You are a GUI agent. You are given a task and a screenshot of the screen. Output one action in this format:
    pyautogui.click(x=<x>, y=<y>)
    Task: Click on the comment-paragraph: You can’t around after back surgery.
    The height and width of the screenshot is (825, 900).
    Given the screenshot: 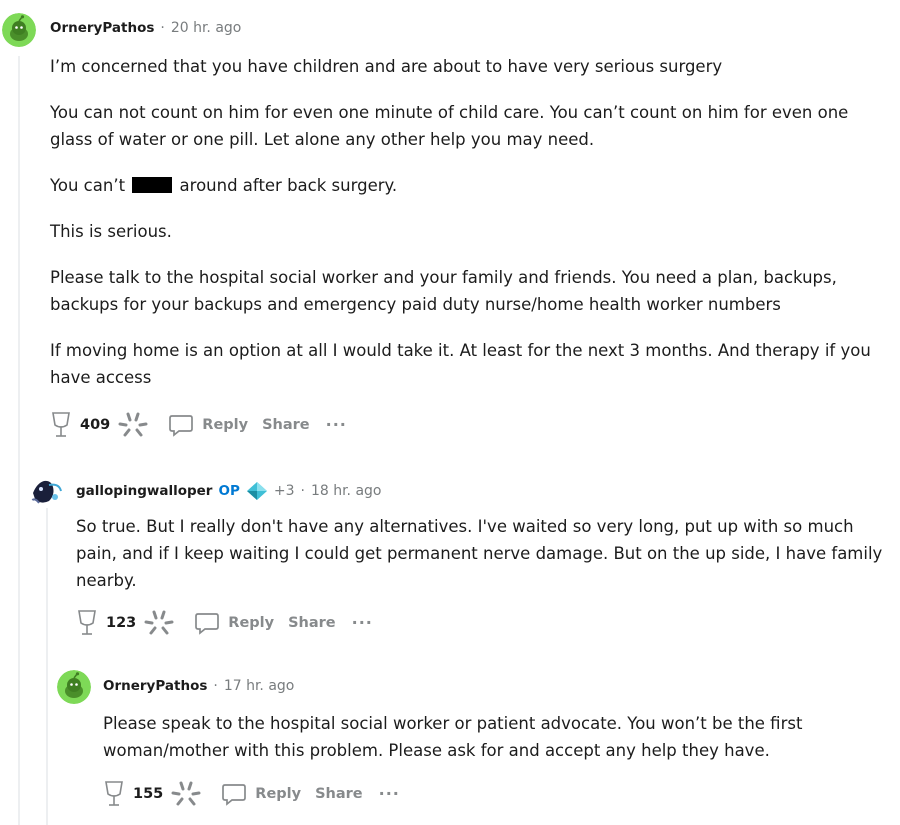 What is the action you would take?
    pyautogui.click(x=470, y=185)
    